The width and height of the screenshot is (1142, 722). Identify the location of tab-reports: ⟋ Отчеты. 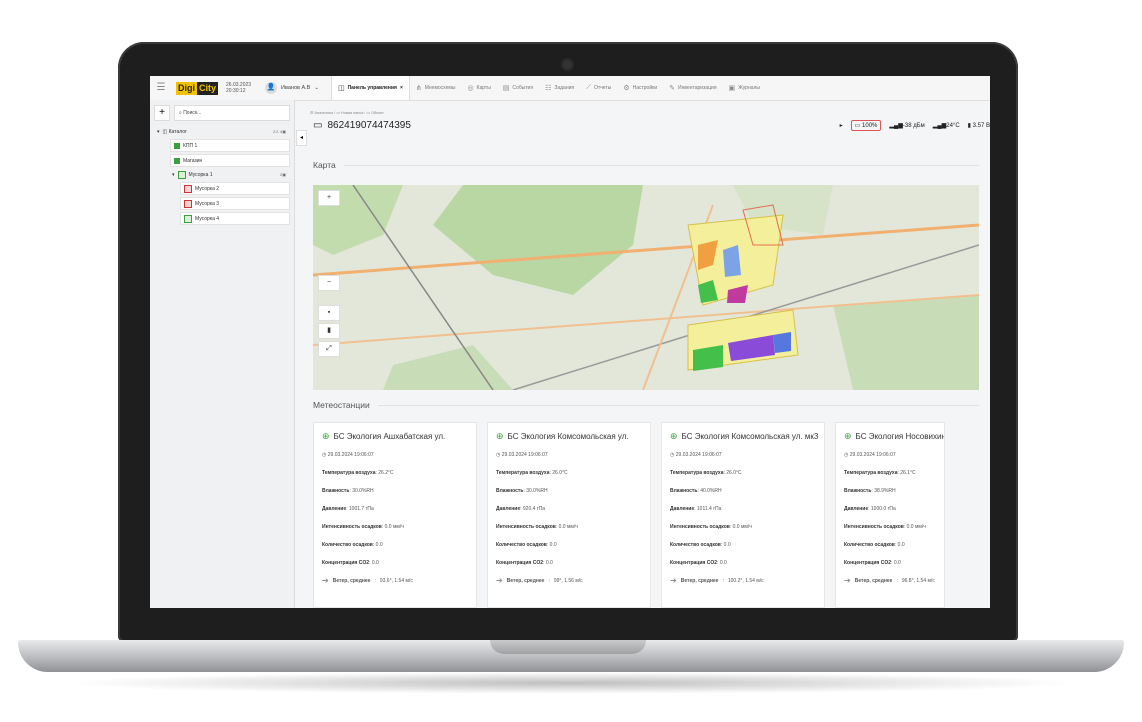
(598, 88).